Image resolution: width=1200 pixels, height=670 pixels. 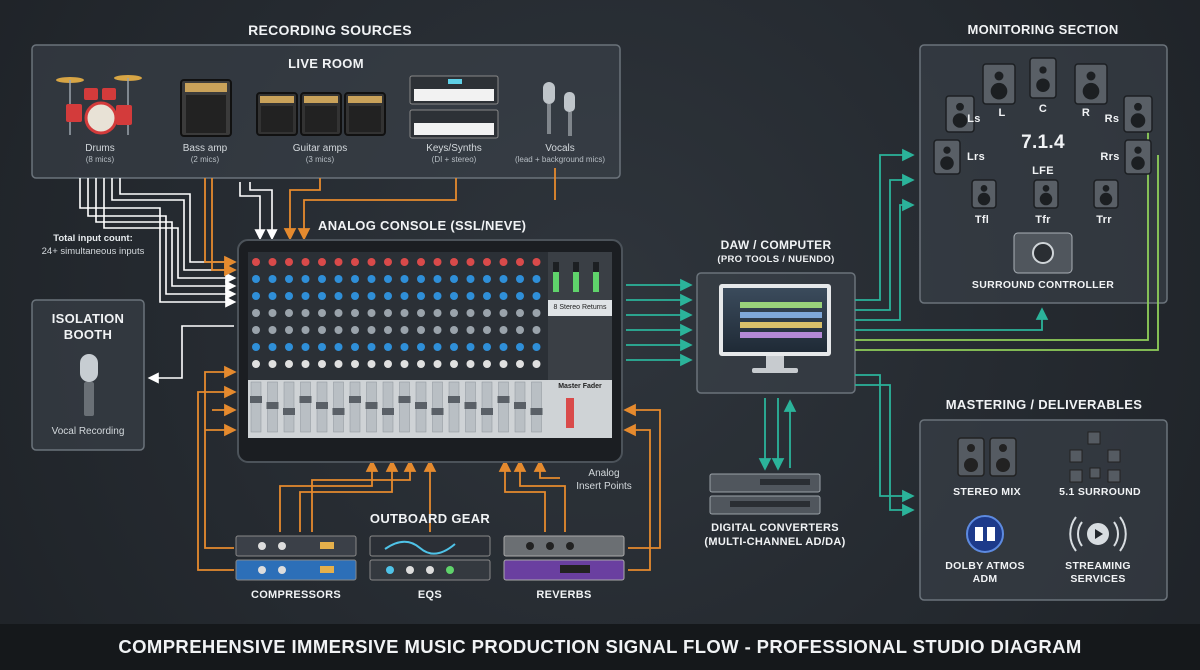 What do you see at coordinates (1086, 113) in the screenshot?
I see `speaker-r-label: R` at bounding box center [1086, 113].